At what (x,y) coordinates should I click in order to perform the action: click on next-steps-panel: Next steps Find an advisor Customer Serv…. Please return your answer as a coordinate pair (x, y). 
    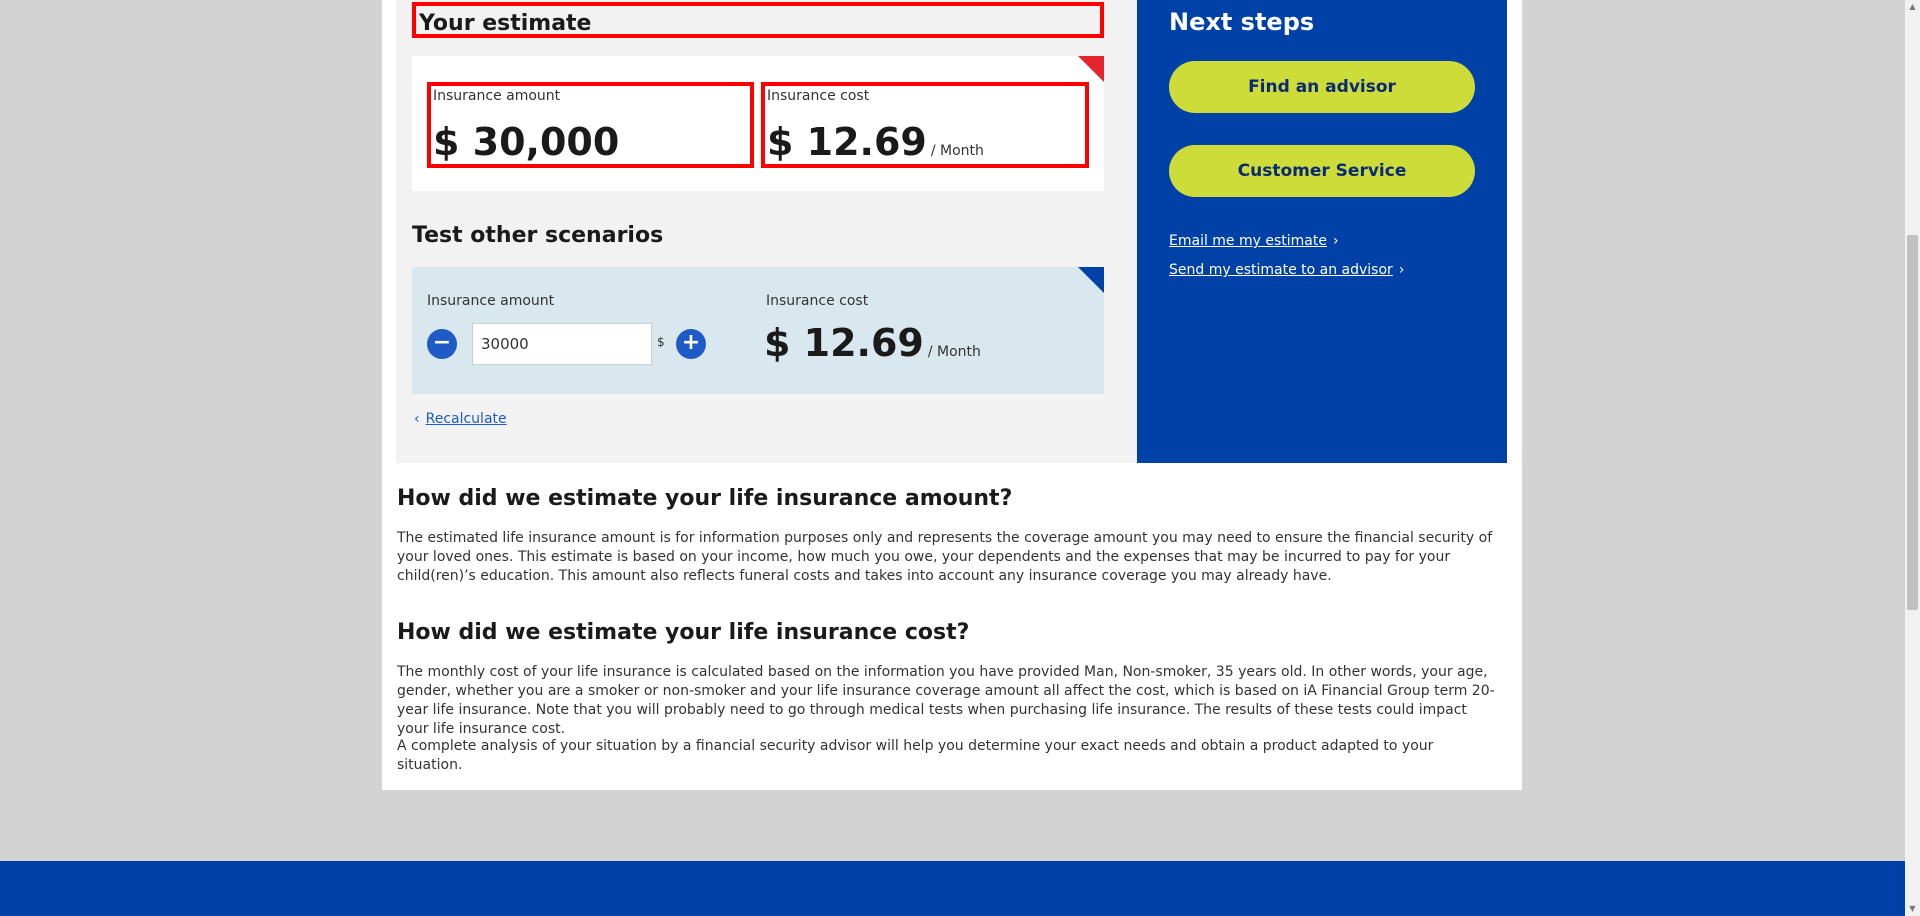
    Looking at the image, I should click on (1322, 231).